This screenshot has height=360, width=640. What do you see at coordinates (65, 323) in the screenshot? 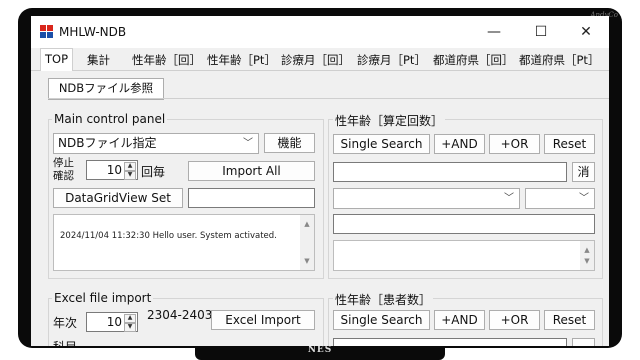
I see `year-label: 年次` at bounding box center [65, 323].